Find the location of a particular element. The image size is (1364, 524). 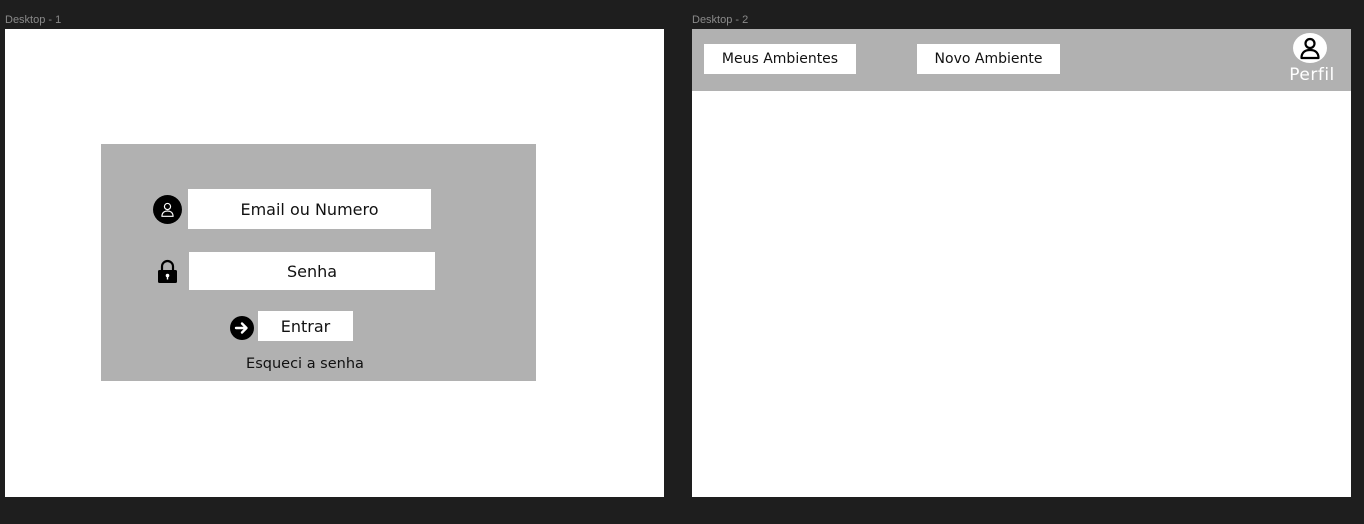

meus-ambientes-button: Meus Ambientes is located at coordinates (780, 59).